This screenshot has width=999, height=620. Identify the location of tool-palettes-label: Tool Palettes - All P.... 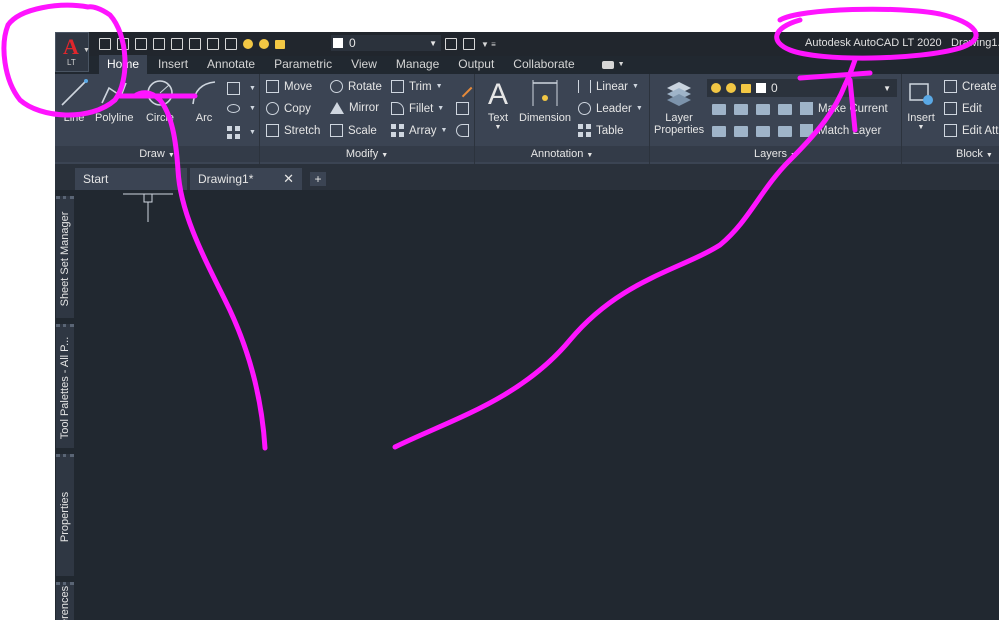
(65, 387).